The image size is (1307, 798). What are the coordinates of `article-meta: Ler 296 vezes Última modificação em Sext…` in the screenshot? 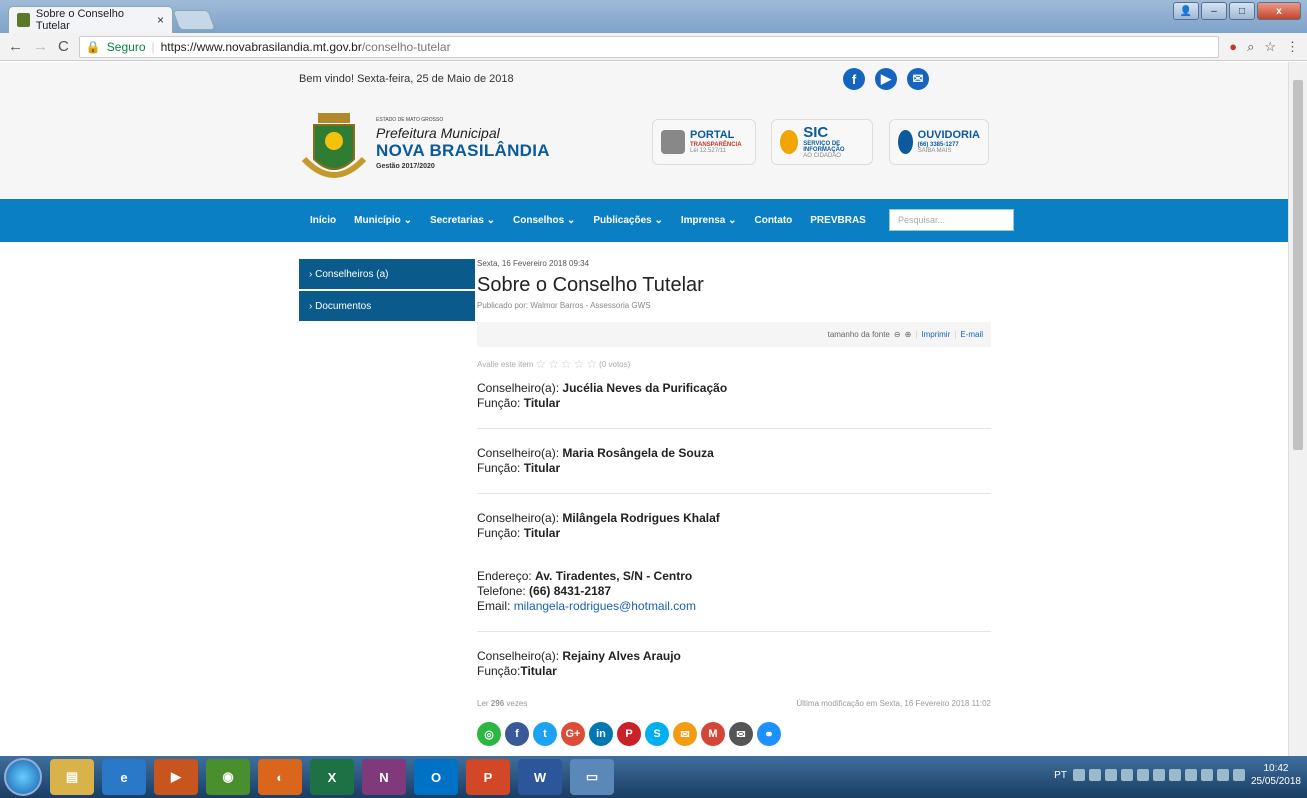 It's located at (734, 703).